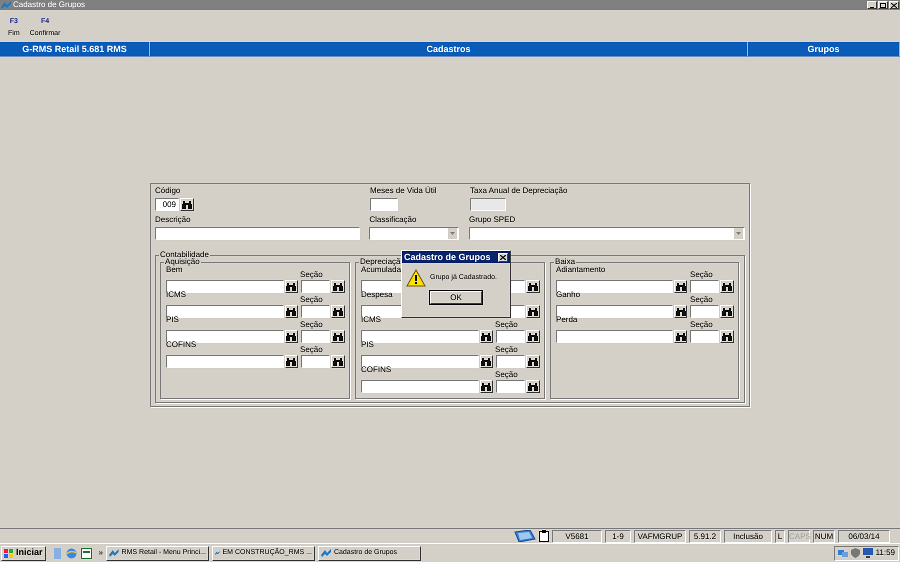  Describe the element at coordinates (577, 536) in the screenshot. I see `status-cell: V5681` at that location.